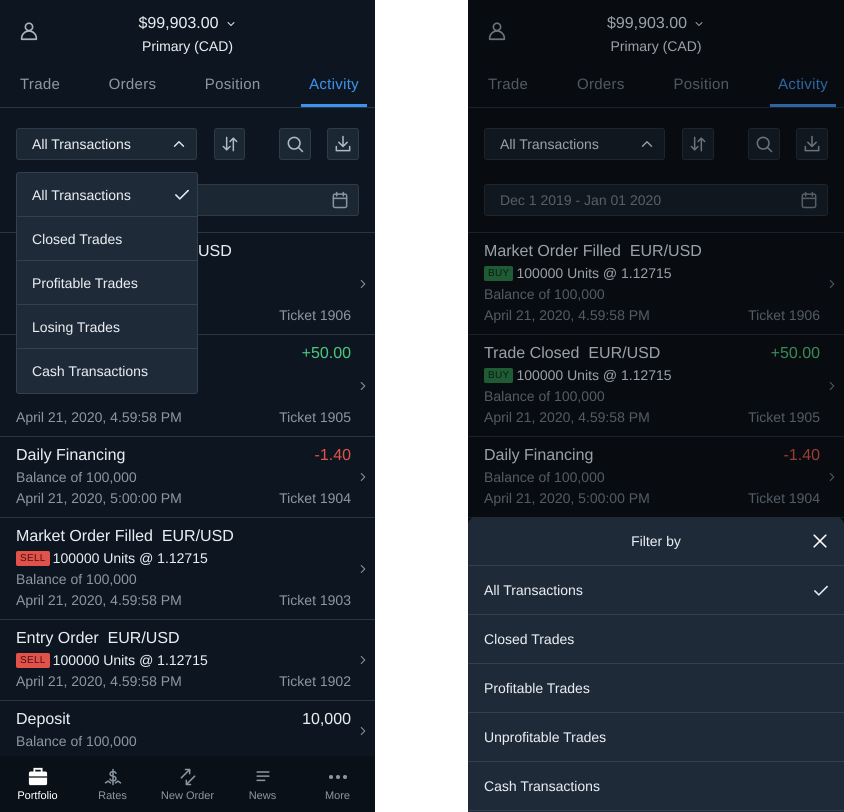  What do you see at coordinates (656, 541) in the screenshot?
I see `sheet-title: Filter by` at bounding box center [656, 541].